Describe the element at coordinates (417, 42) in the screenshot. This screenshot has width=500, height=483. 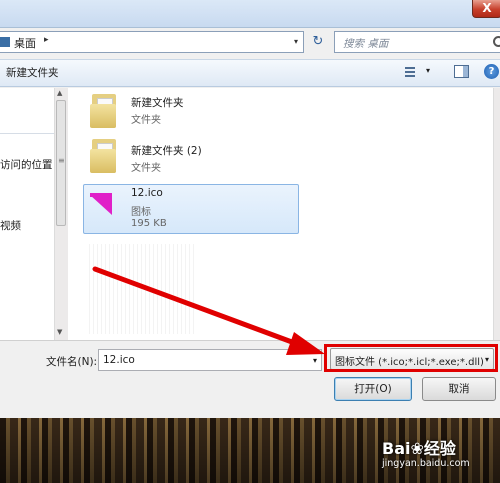
I see `search-input: 搜索 桌面` at that location.